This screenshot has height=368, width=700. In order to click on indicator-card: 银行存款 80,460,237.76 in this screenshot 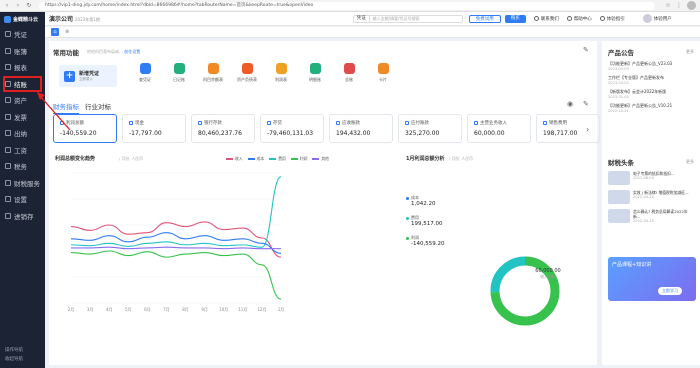, I will do `click(223, 128)`.